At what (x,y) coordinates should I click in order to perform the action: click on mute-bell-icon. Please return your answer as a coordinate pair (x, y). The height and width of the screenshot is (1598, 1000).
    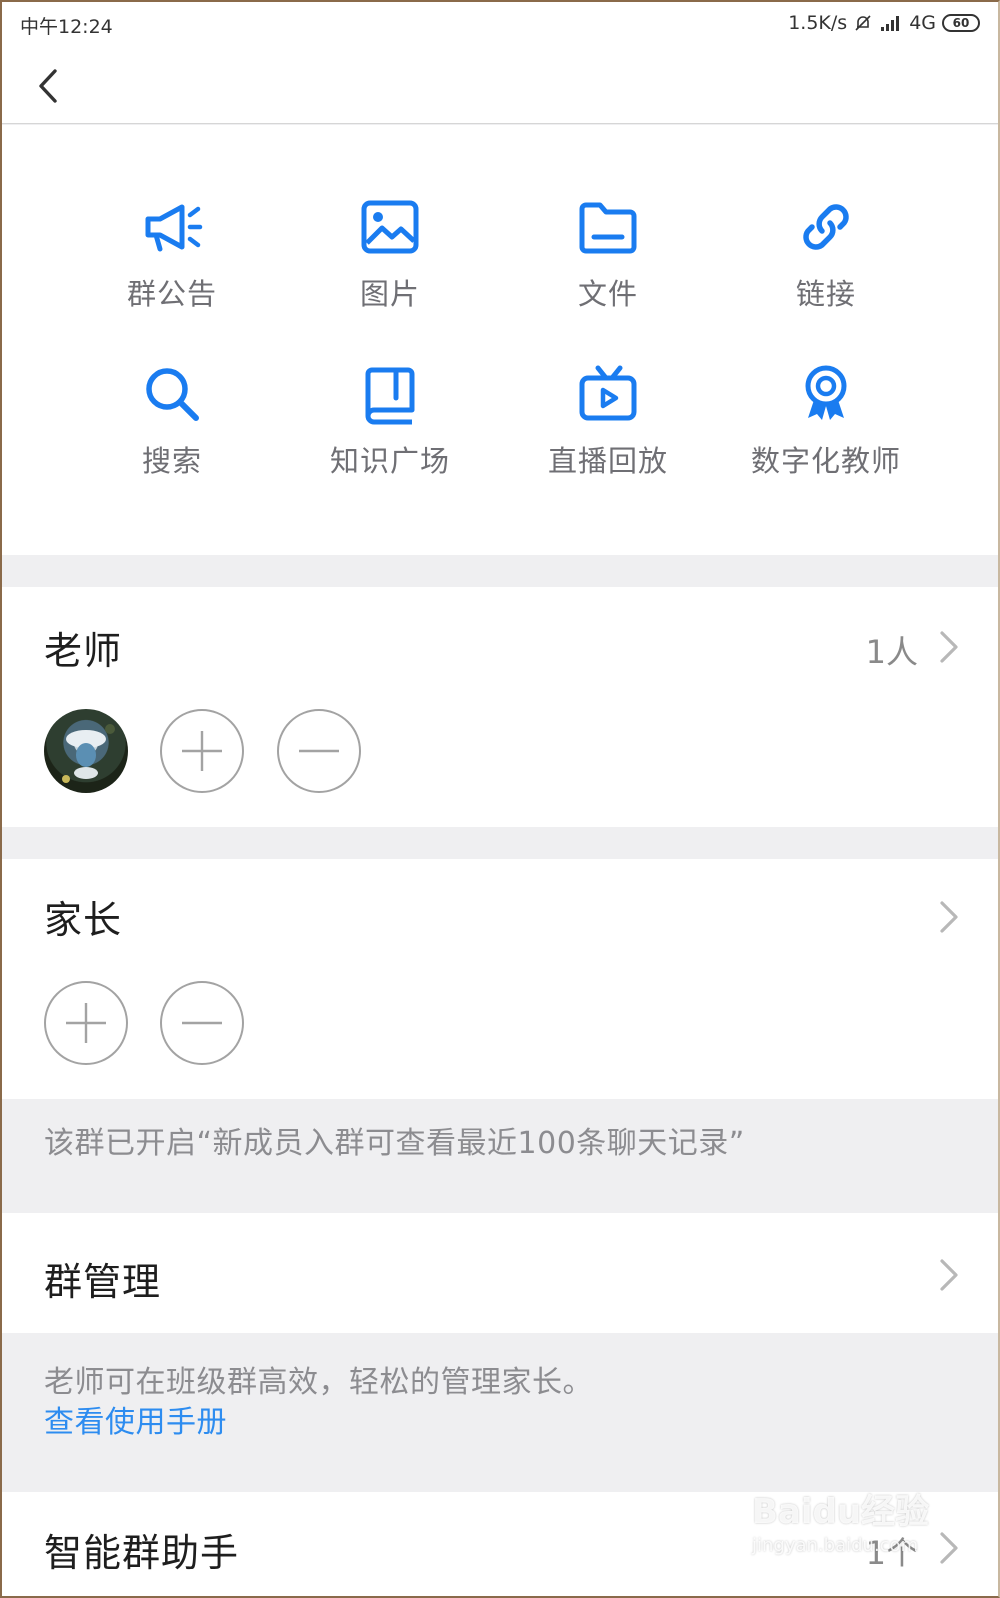
    Looking at the image, I should click on (863, 23).